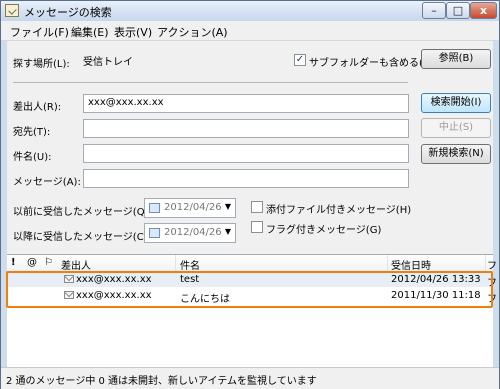 Image resolution: width=500 pixels, height=389 pixels. Describe the element at coordinates (161, 381) in the screenshot. I see `status-text: 2 通のメッセージ中 0 通は未開封、新しいアイテムを監視しています` at that location.